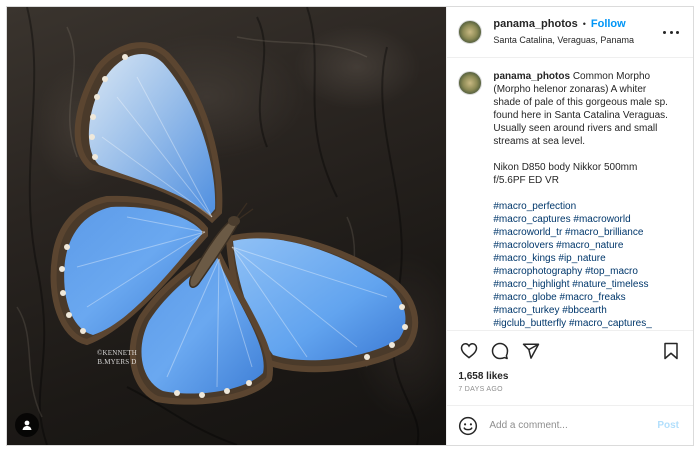  I want to click on comment-icon, so click(500, 351).